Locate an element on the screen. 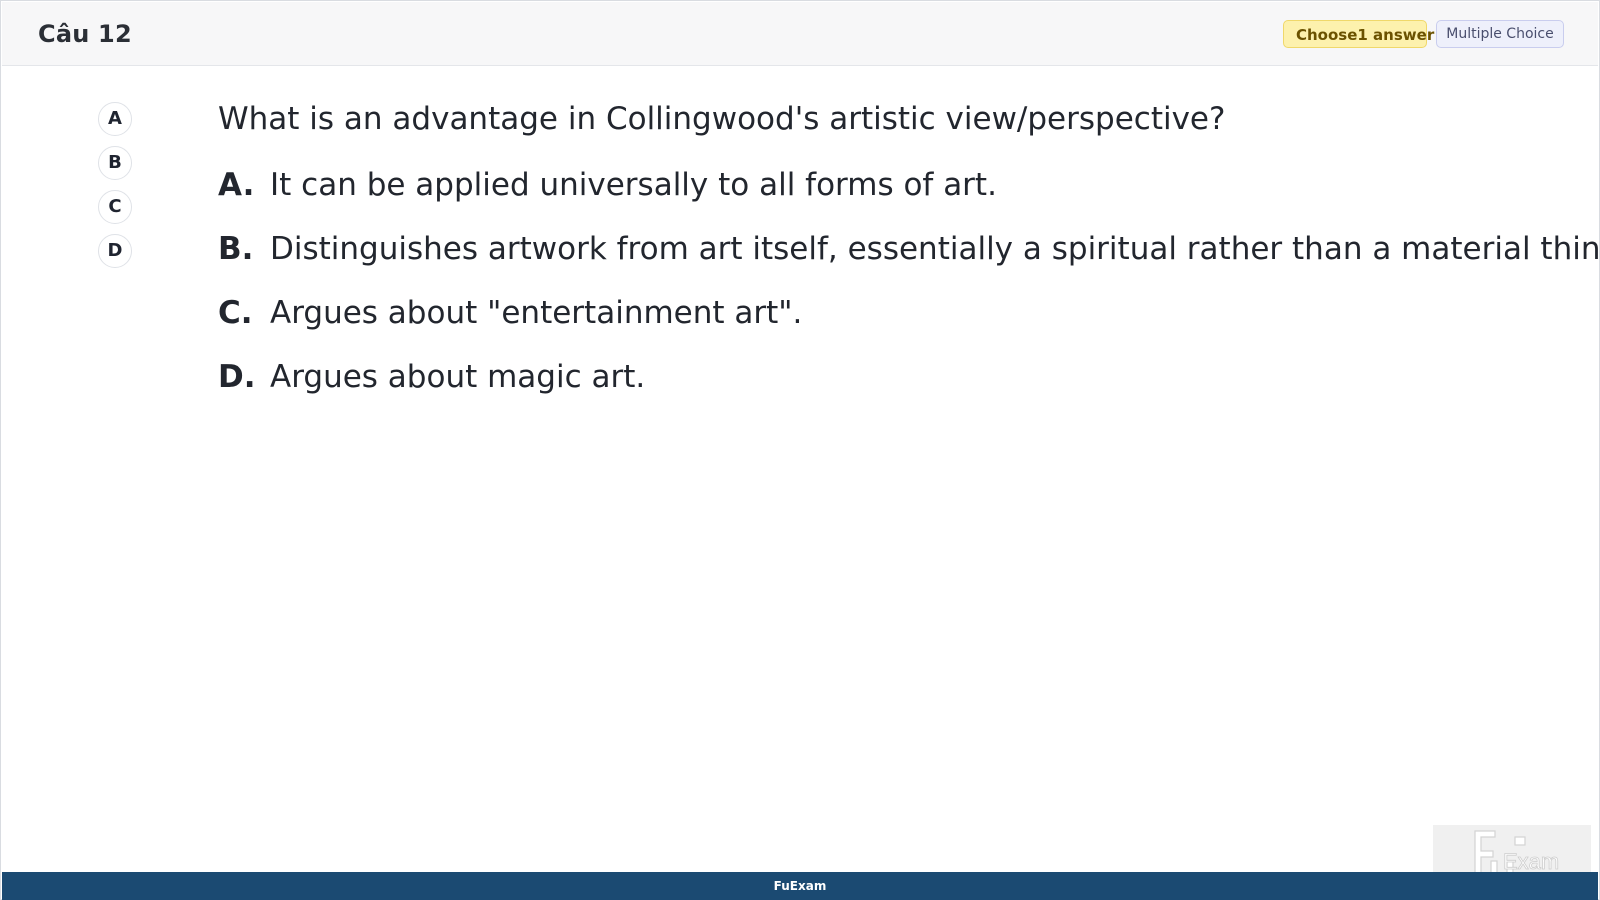  option-letter: B. is located at coordinates (236, 249).